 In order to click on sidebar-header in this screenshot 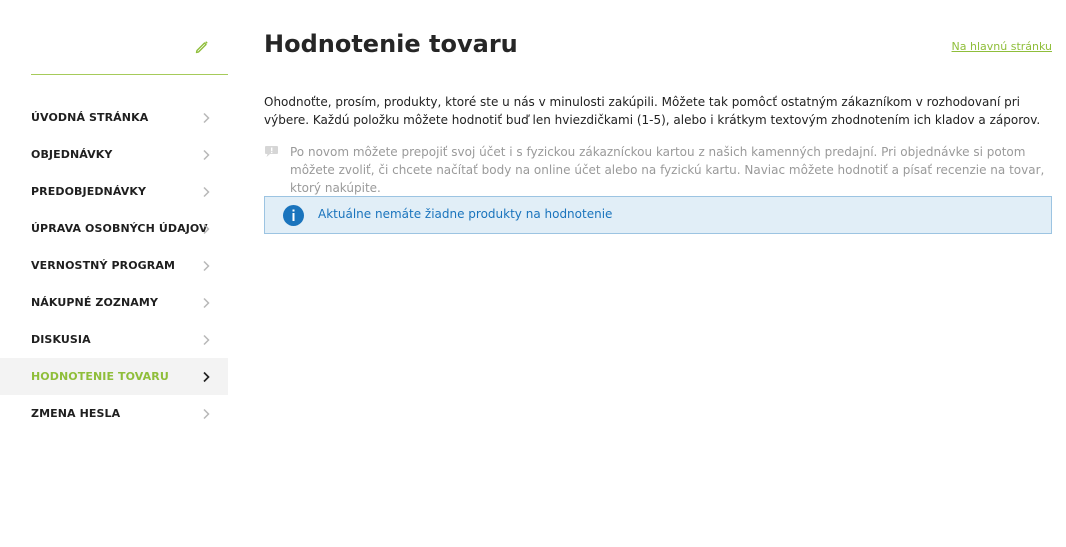, I will do `click(129, 53)`.